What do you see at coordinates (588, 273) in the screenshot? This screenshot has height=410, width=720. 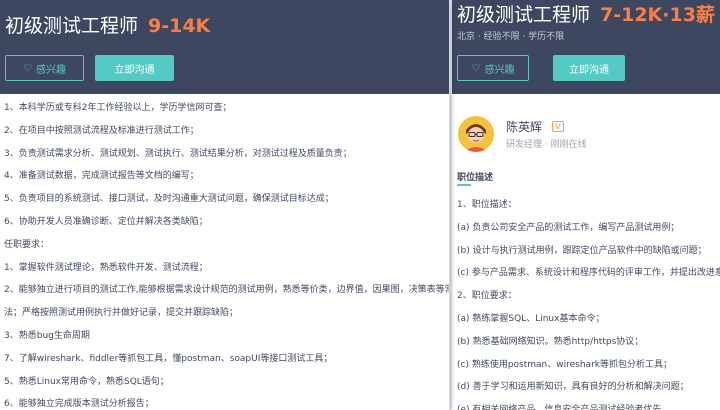 I see `description-line: (c) 参与产品需求、系统设计和程序代码的评审工作，并提出改进意见；` at bounding box center [588, 273].